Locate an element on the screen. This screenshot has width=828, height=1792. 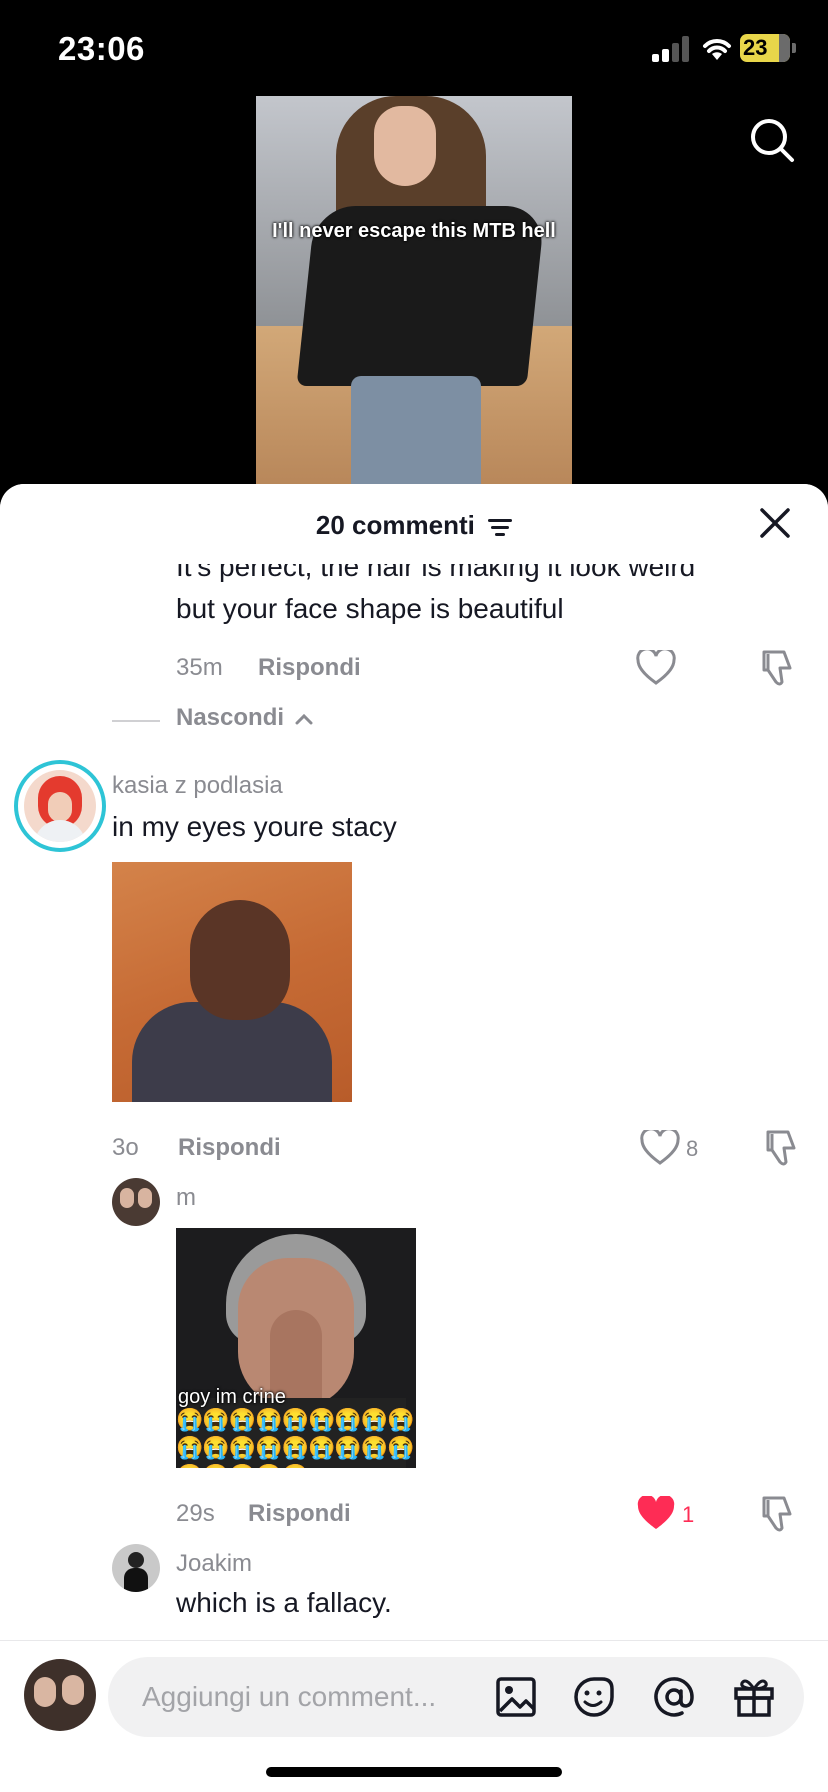
home-indicator is located at coordinates (414, 1772).